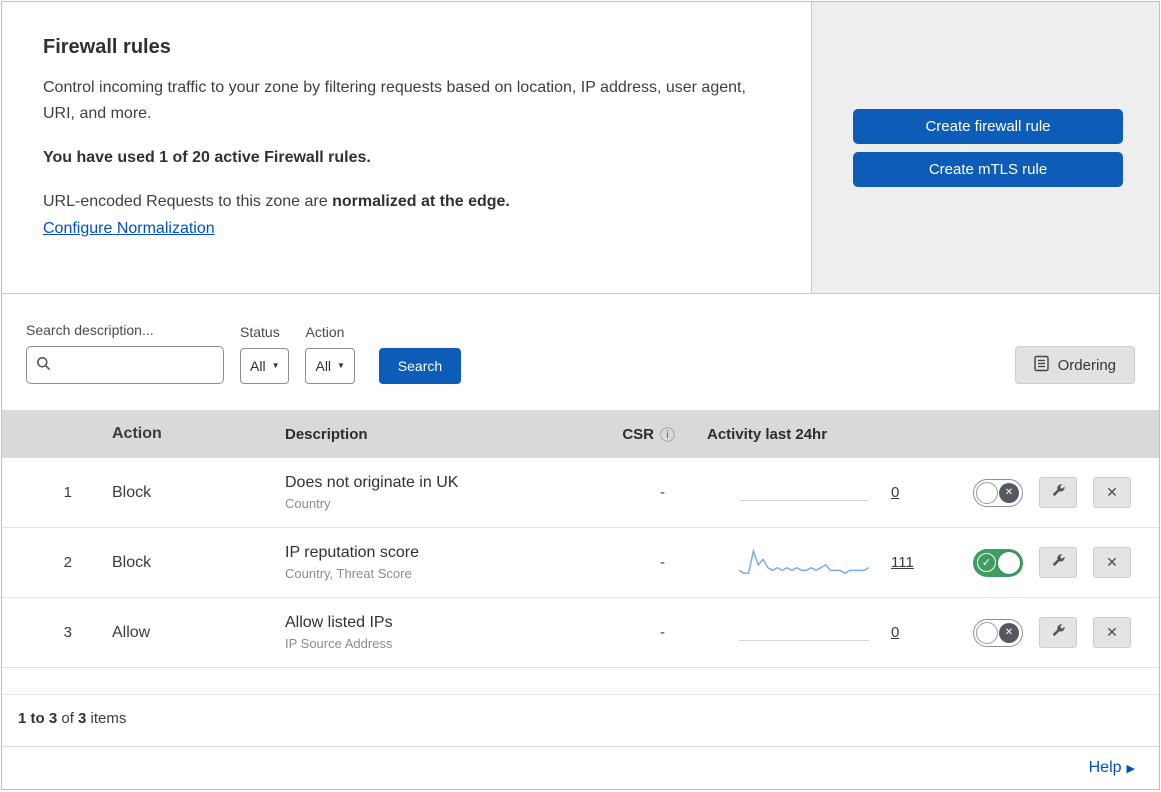 The height and width of the screenshot is (792, 1161). I want to click on csr-header-label: CSR, so click(638, 434).